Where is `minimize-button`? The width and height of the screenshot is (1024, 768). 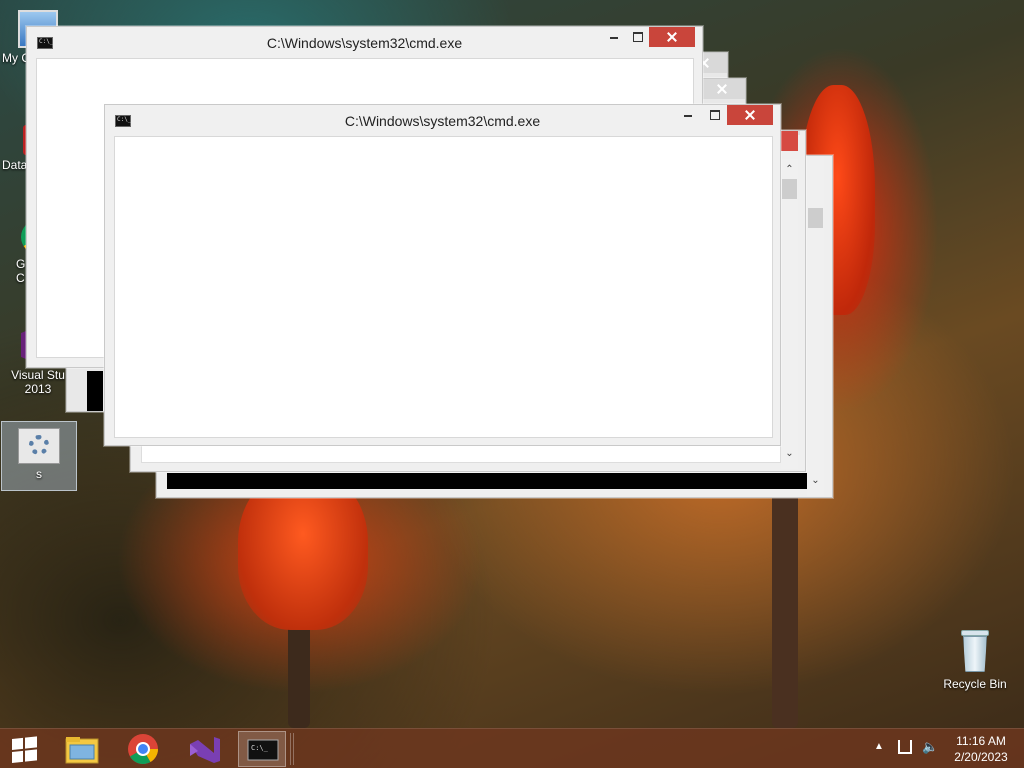
minimize-button is located at coordinates (688, 115).